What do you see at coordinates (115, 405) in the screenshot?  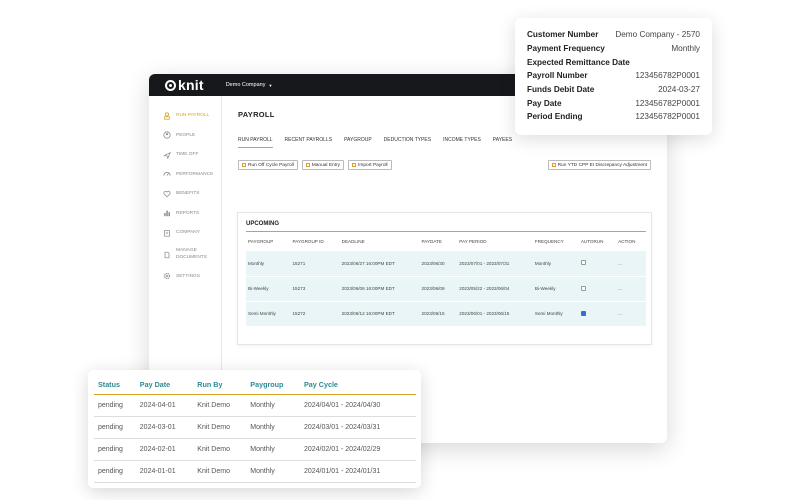 I see `cell-status: pending` at bounding box center [115, 405].